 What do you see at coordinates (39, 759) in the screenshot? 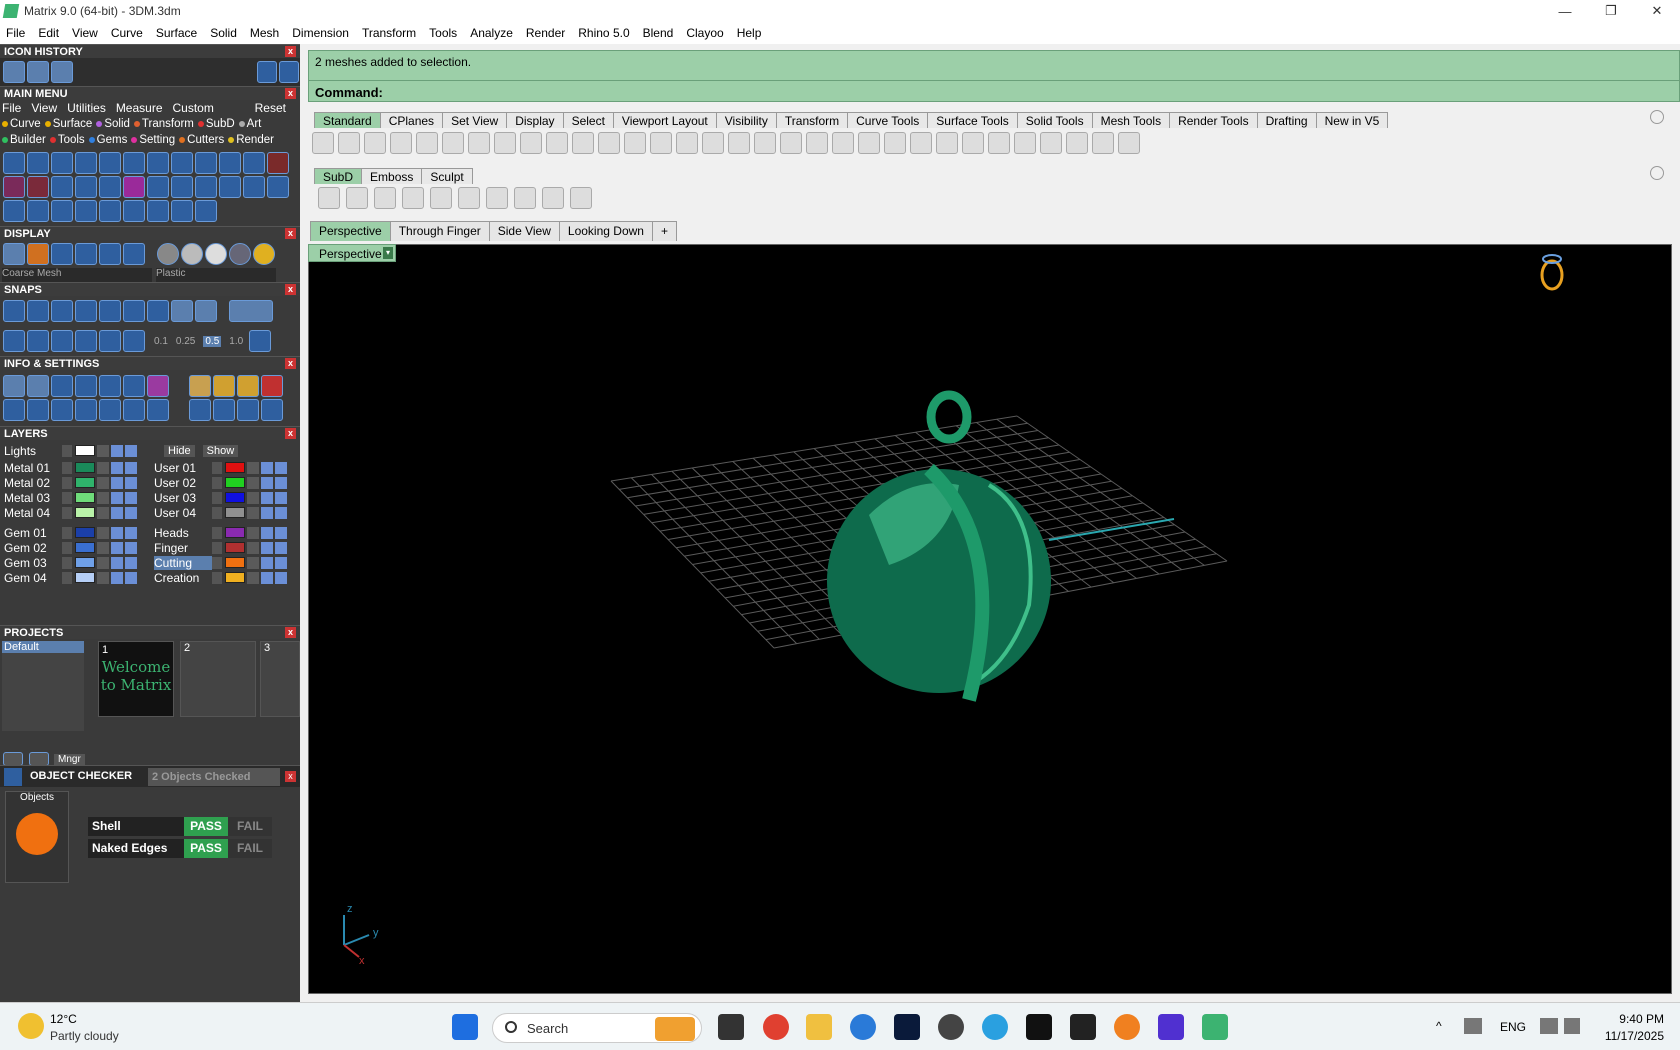
I see `up-project-icon` at bounding box center [39, 759].